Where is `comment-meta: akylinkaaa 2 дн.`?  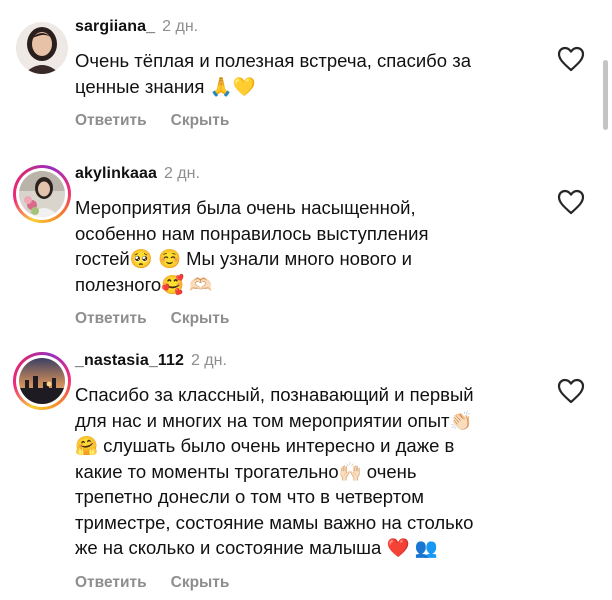 comment-meta: akylinkaaa 2 дн. is located at coordinates (315, 176).